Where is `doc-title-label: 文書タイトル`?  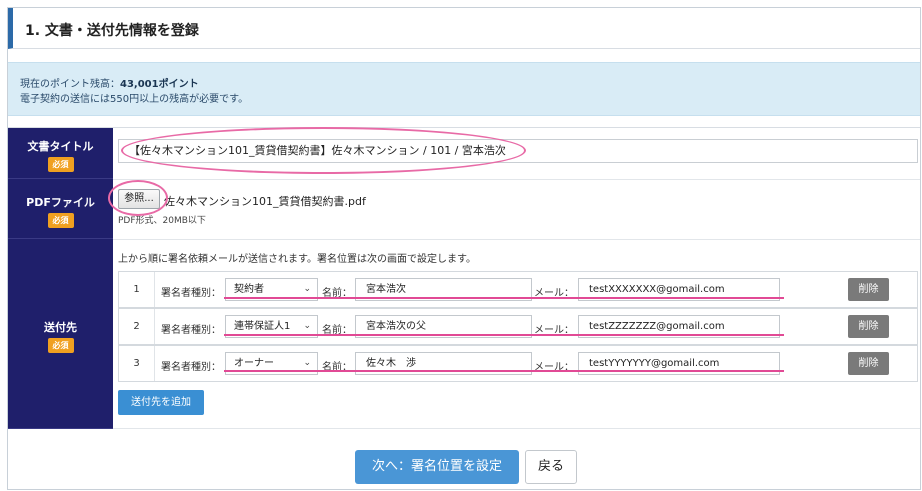
doc-title-label: 文書タイトル is located at coordinates (60, 146).